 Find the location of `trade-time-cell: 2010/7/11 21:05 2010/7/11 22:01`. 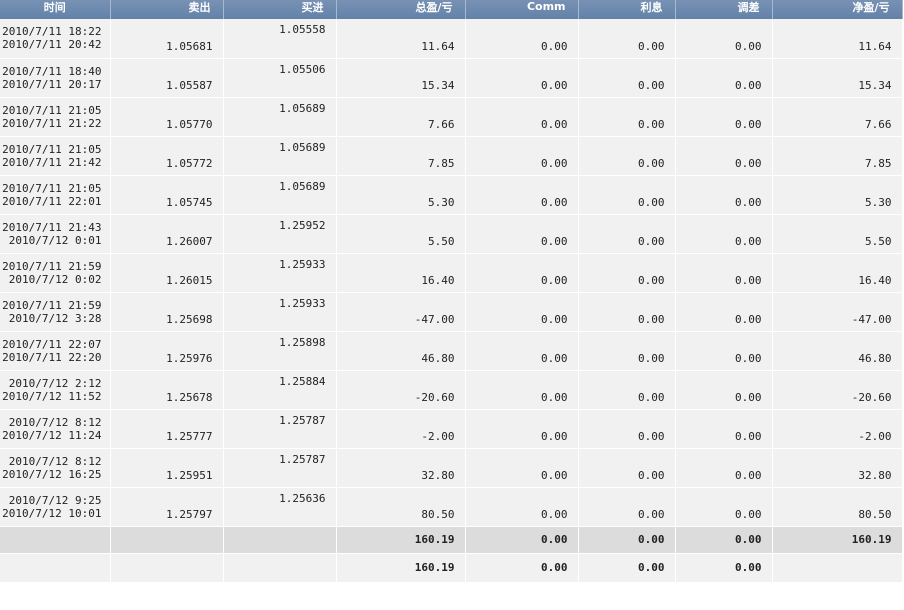

trade-time-cell: 2010/7/11 21:05 2010/7/11 22:01 is located at coordinates (55, 195).